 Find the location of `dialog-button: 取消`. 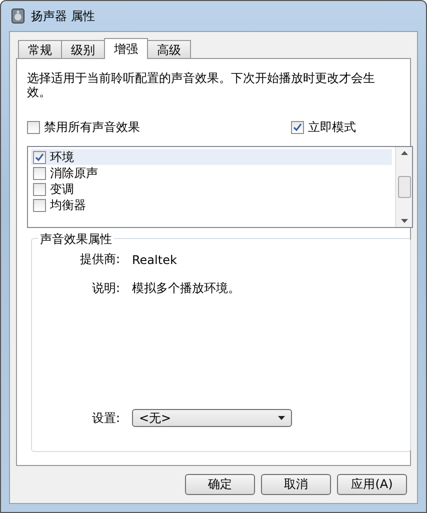

dialog-button: 取消 is located at coordinates (296, 484).